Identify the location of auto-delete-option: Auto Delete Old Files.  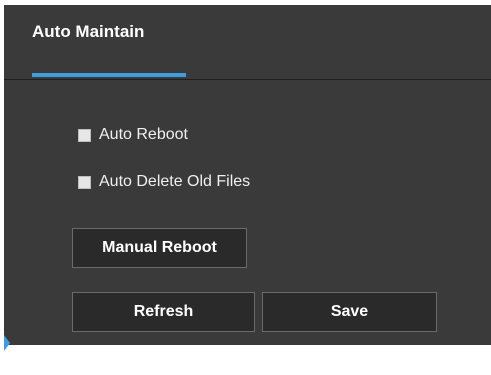
(164, 182).